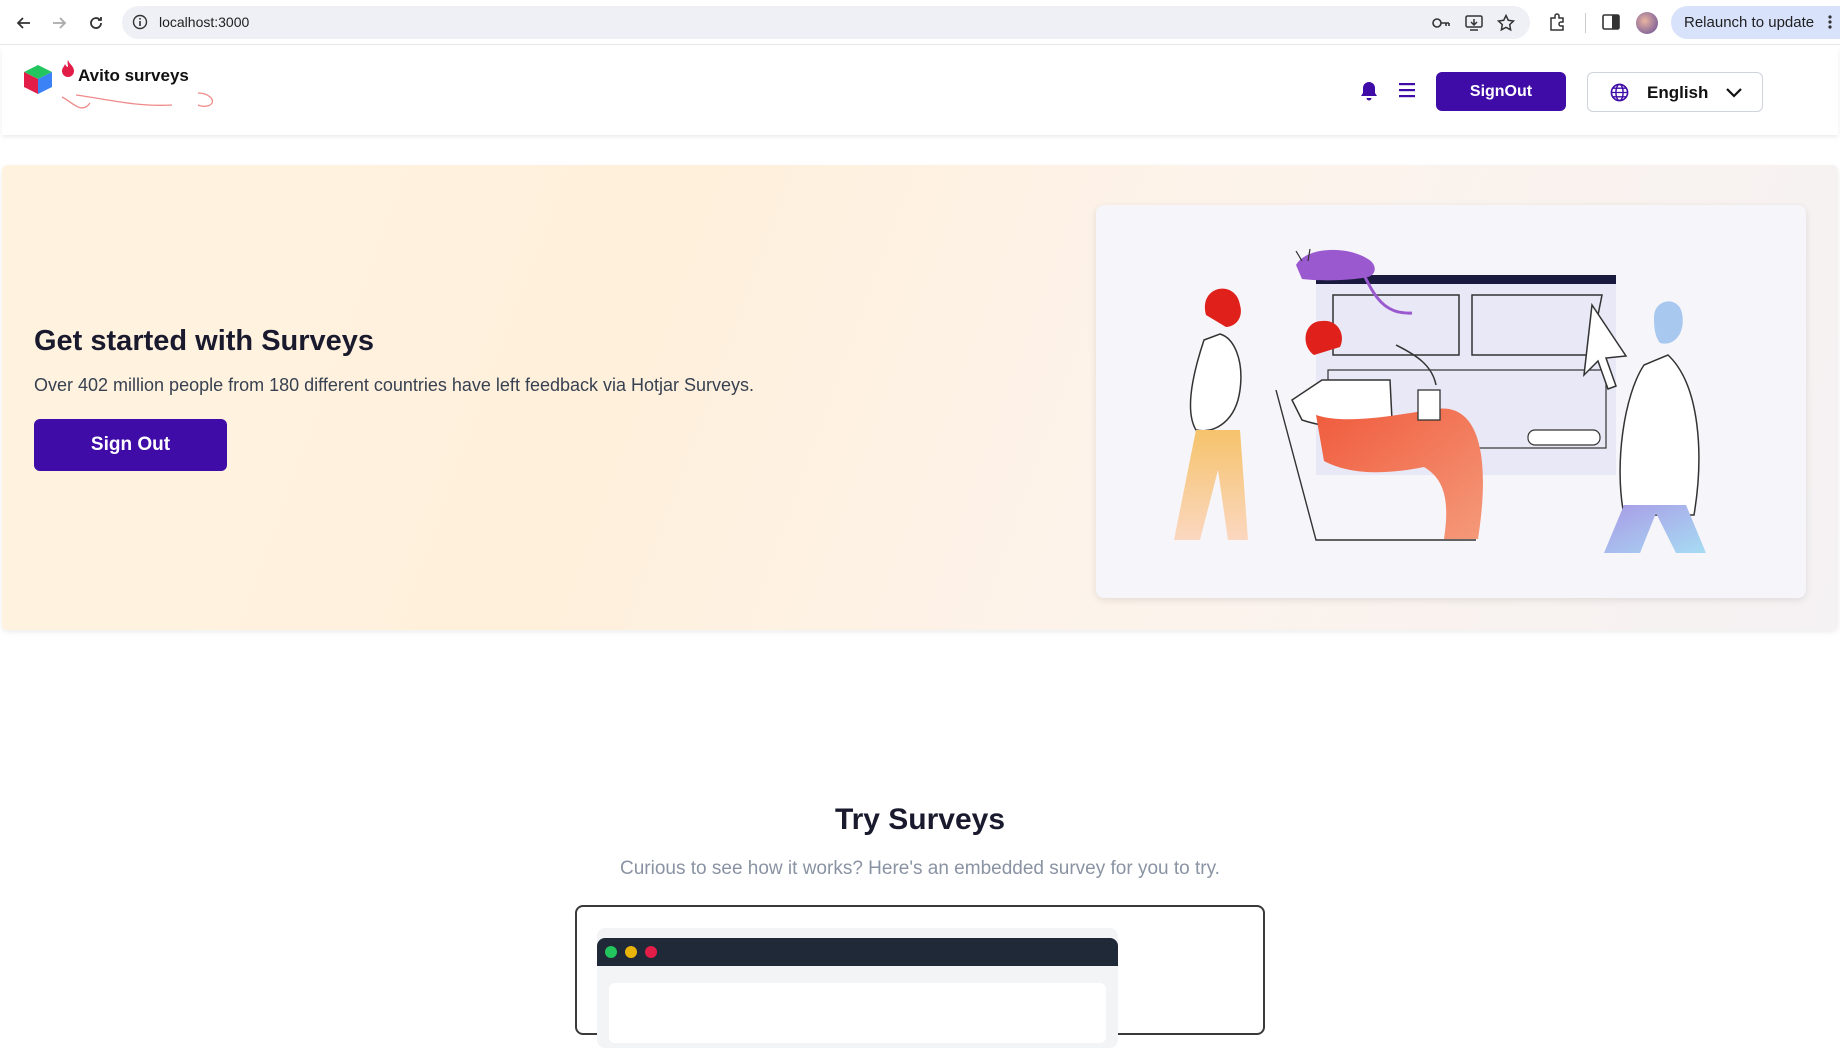 This screenshot has width=1840, height=1048. What do you see at coordinates (857, 952) in the screenshot?
I see `window-titlebar` at bounding box center [857, 952].